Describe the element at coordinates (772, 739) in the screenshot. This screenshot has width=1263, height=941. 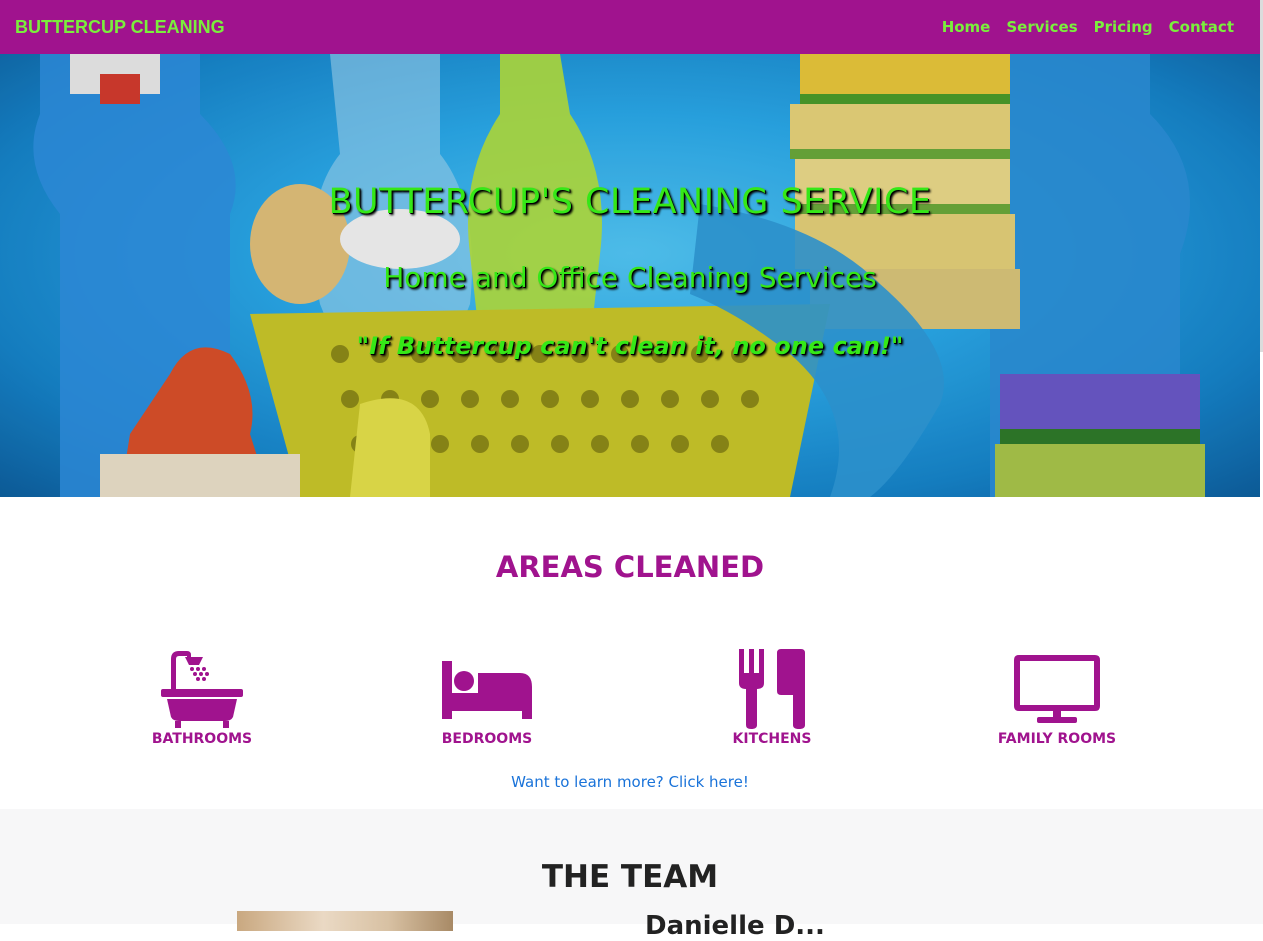
I see `area-label-kitchens: KITCHENS` at that location.